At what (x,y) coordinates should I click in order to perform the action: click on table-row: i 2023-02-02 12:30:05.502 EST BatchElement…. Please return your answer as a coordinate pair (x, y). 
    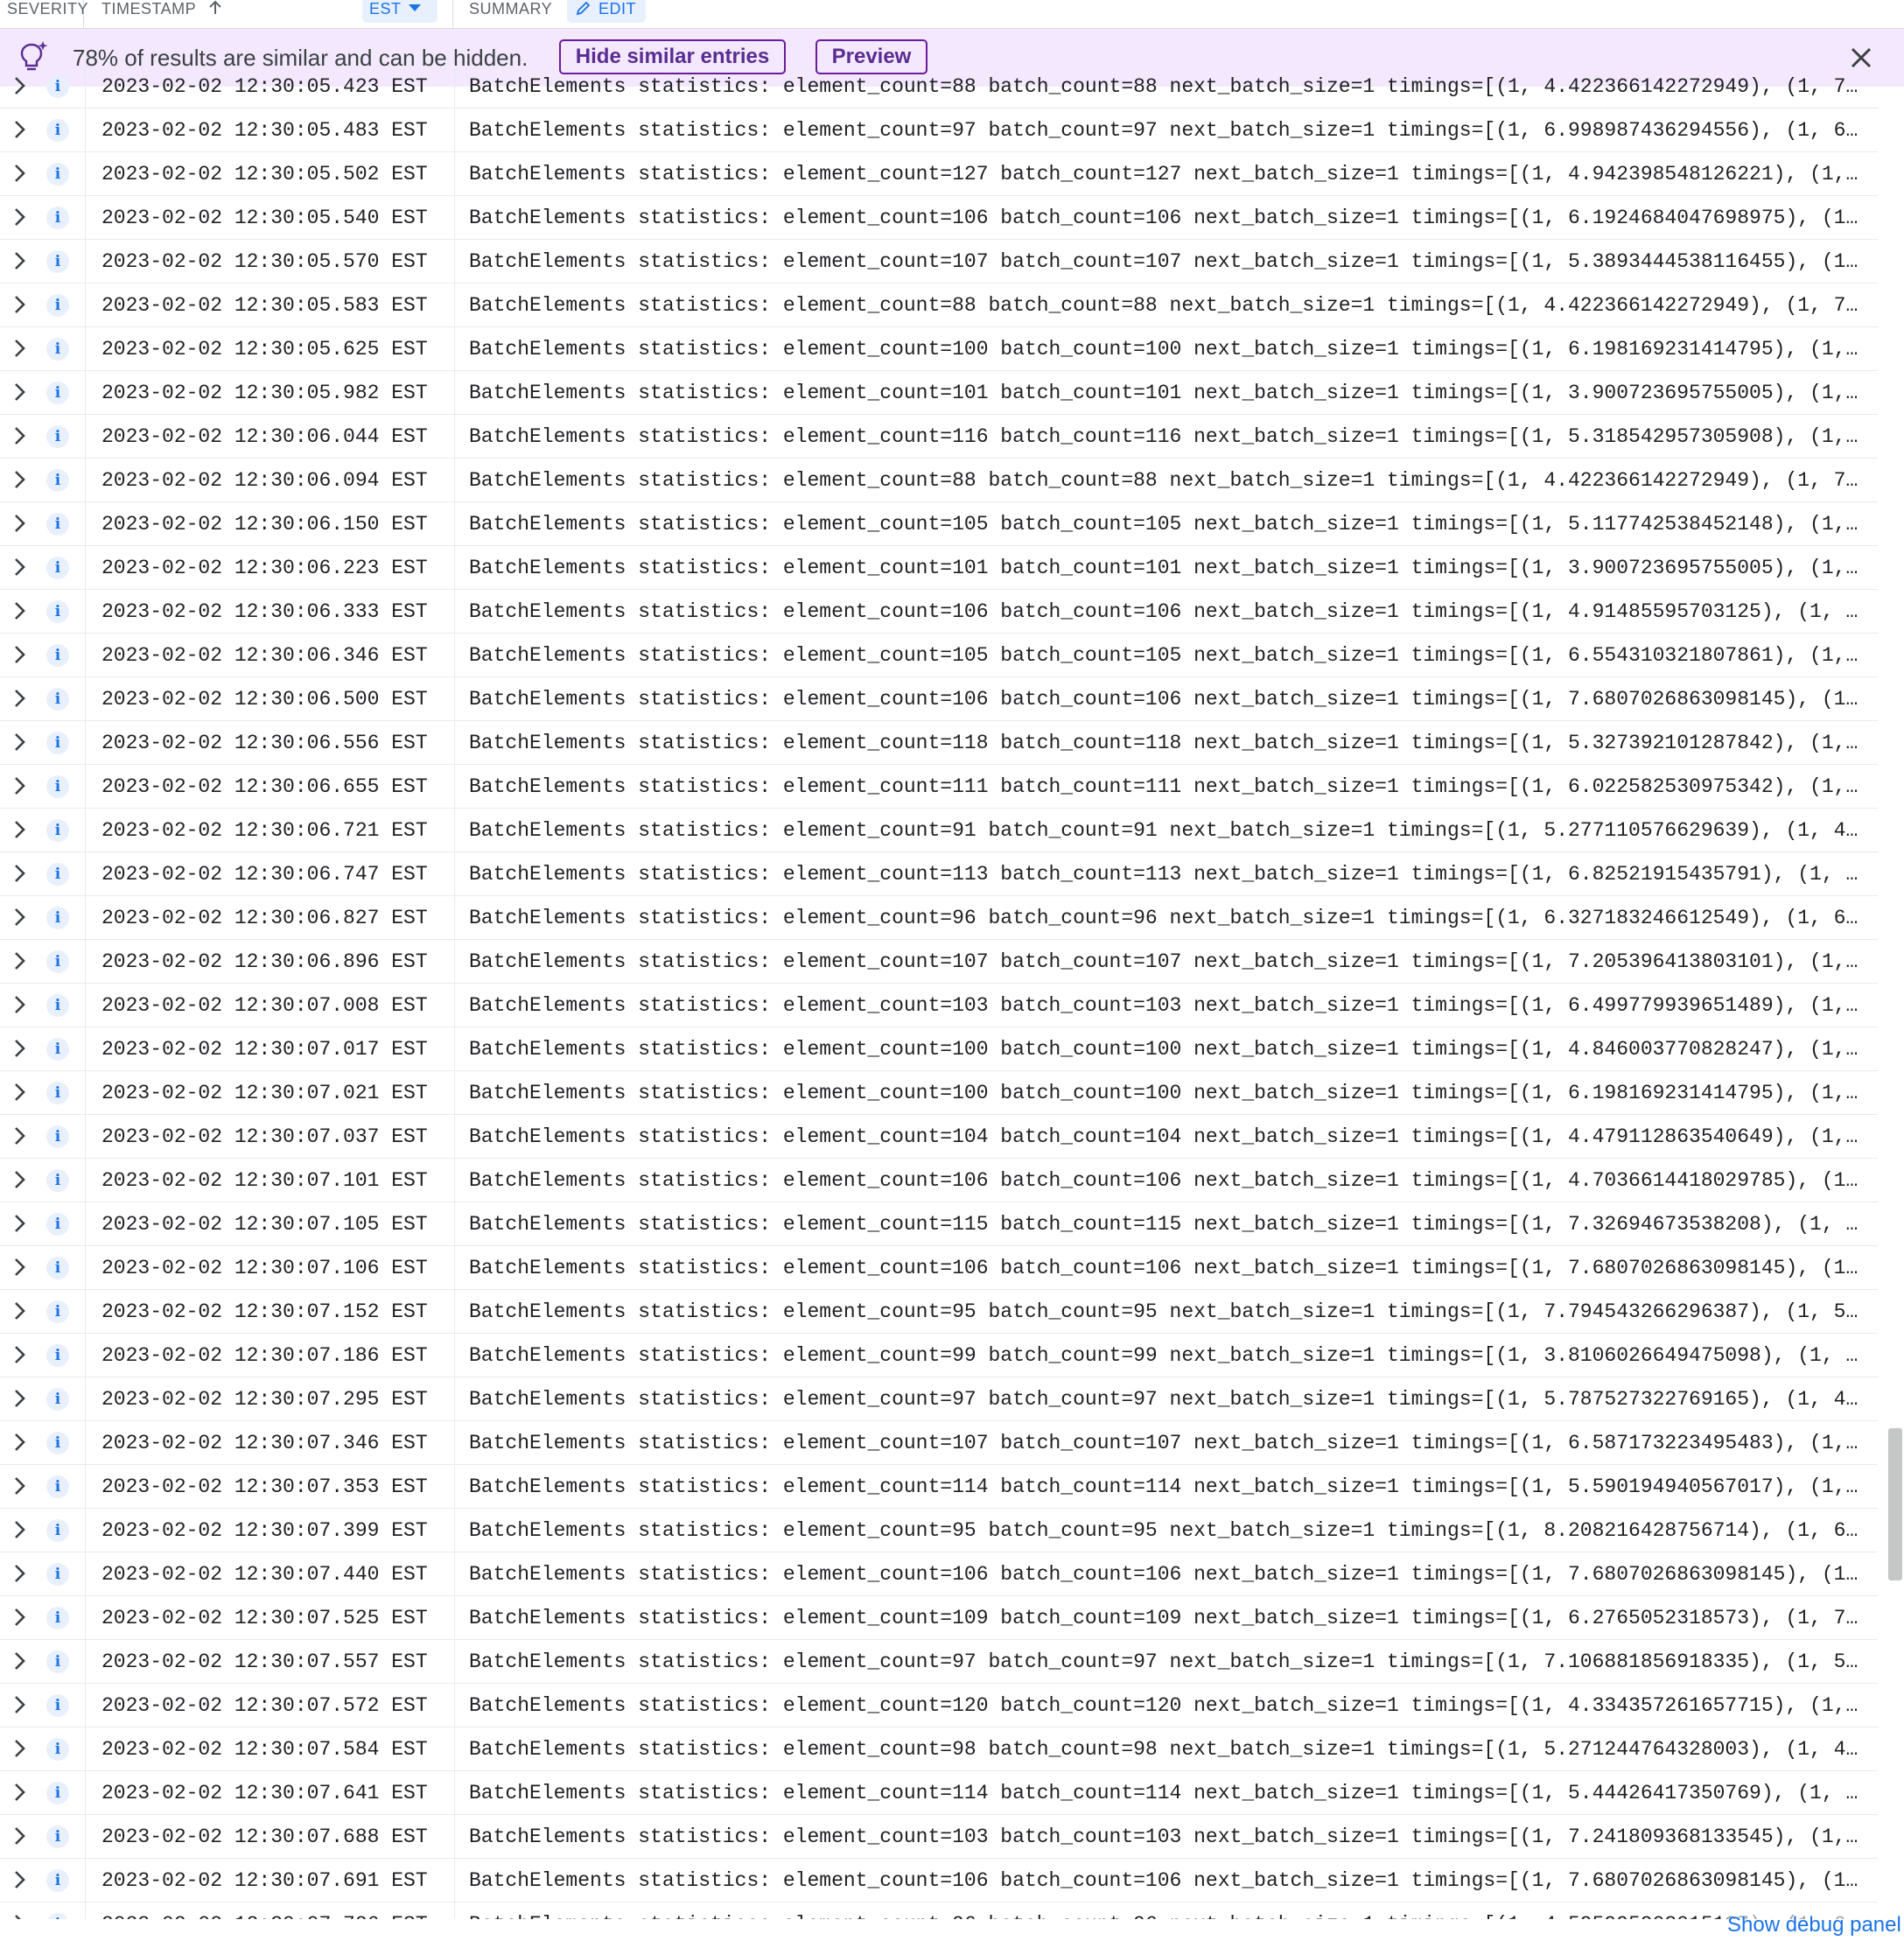
    Looking at the image, I should click on (939, 174).